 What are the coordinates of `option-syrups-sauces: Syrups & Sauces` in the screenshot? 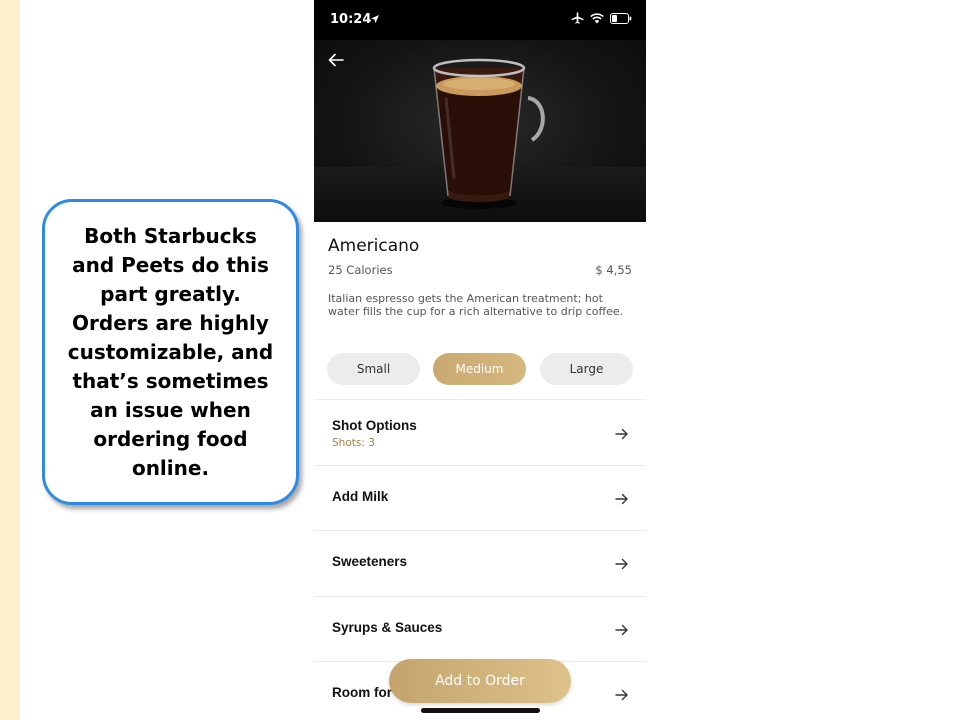 It's located at (480, 629).